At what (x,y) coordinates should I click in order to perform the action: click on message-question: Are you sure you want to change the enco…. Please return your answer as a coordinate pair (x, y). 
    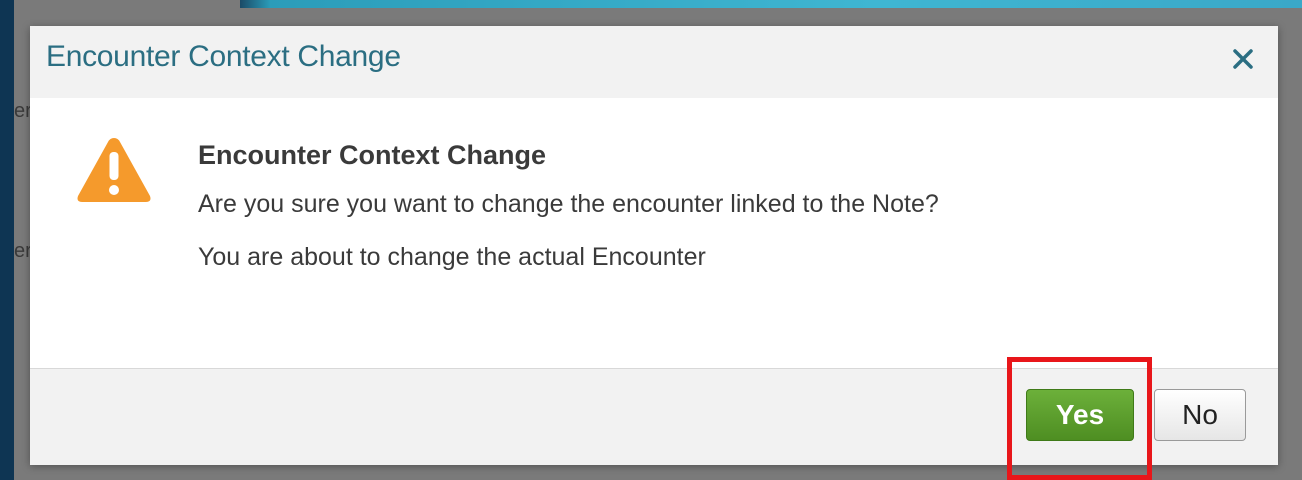
    Looking at the image, I should click on (568, 204).